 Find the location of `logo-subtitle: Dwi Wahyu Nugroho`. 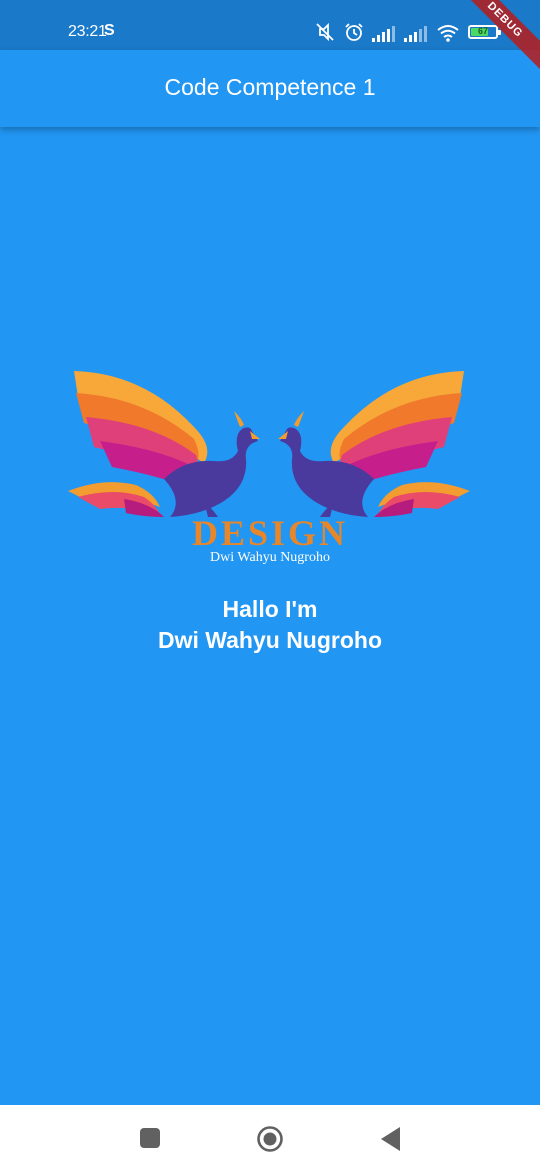

logo-subtitle: Dwi Wahyu Nugroho is located at coordinates (270, 557).